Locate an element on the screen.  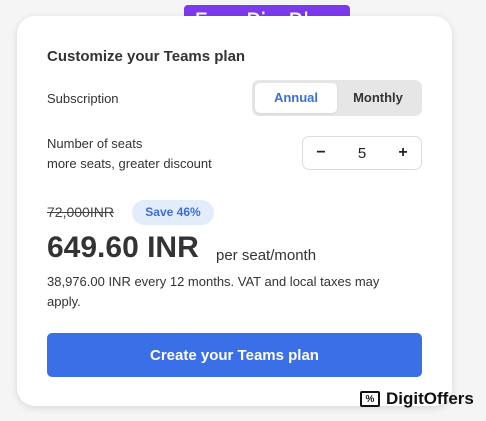
original-price: 72,000INR is located at coordinates (80, 212).